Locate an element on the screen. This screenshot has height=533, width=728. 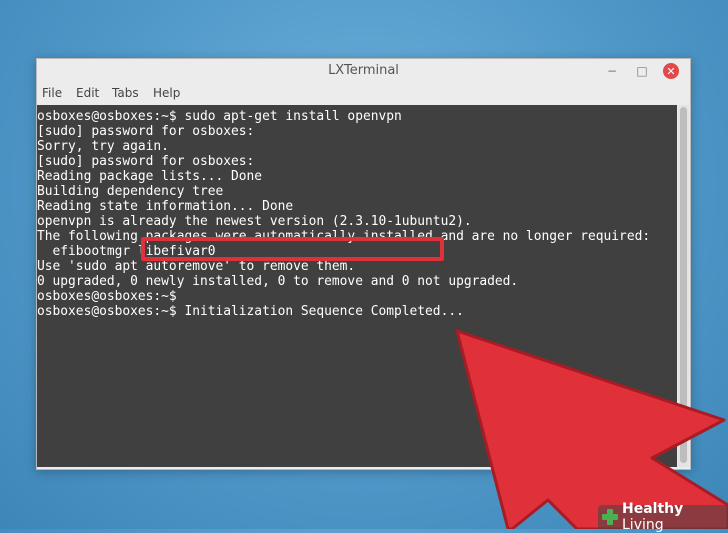
pointer-arrow-icon is located at coordinates (591, 429).